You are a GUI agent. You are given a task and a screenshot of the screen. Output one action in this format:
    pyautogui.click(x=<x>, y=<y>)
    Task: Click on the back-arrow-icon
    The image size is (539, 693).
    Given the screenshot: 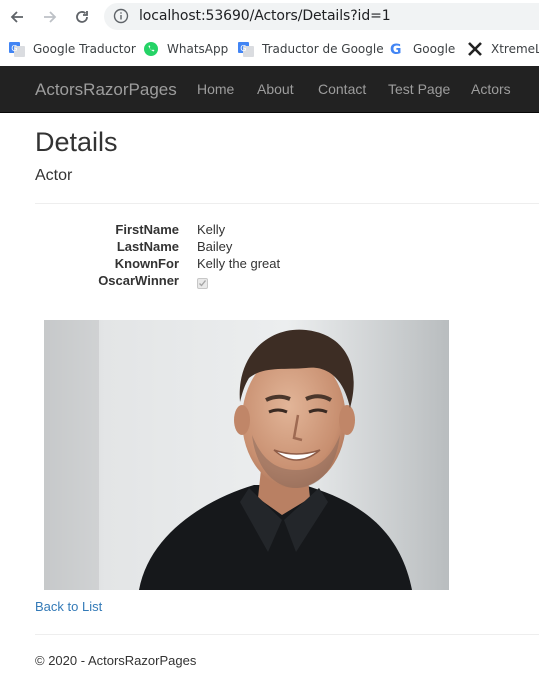 What is the action you would take?
    pyautogui.click(x=17, y=17)
    